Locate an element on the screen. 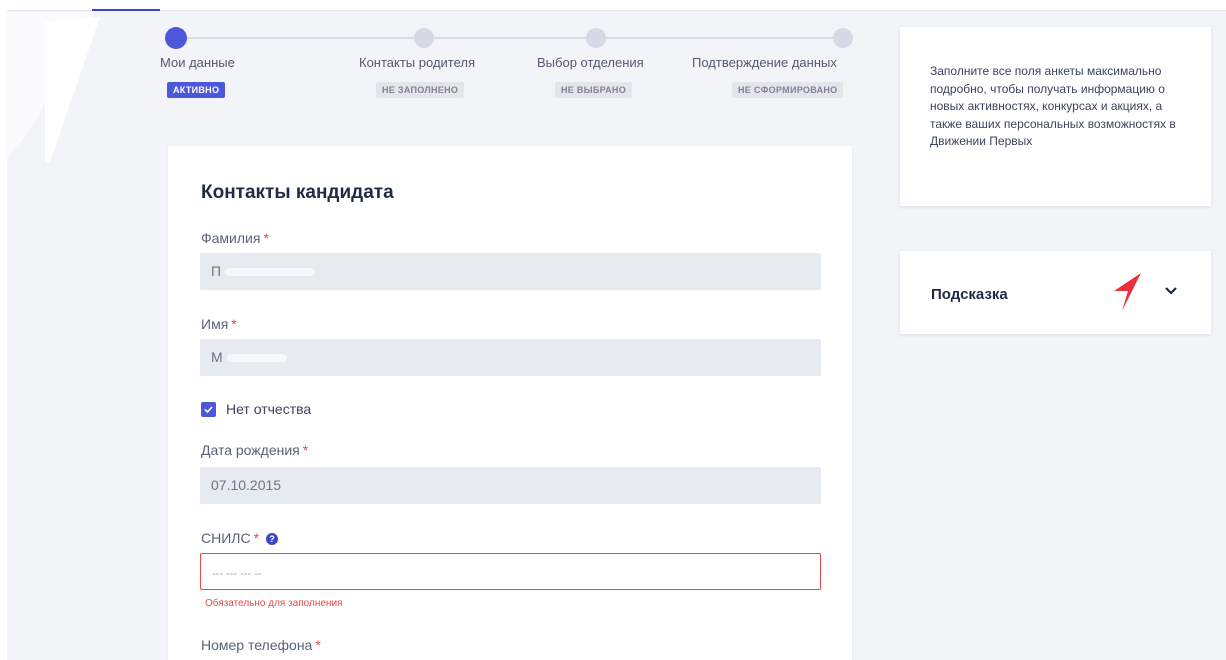 The image size is (1226, 660). birth-date-label-text: Дата рождения is located at coordinates (250, 450).